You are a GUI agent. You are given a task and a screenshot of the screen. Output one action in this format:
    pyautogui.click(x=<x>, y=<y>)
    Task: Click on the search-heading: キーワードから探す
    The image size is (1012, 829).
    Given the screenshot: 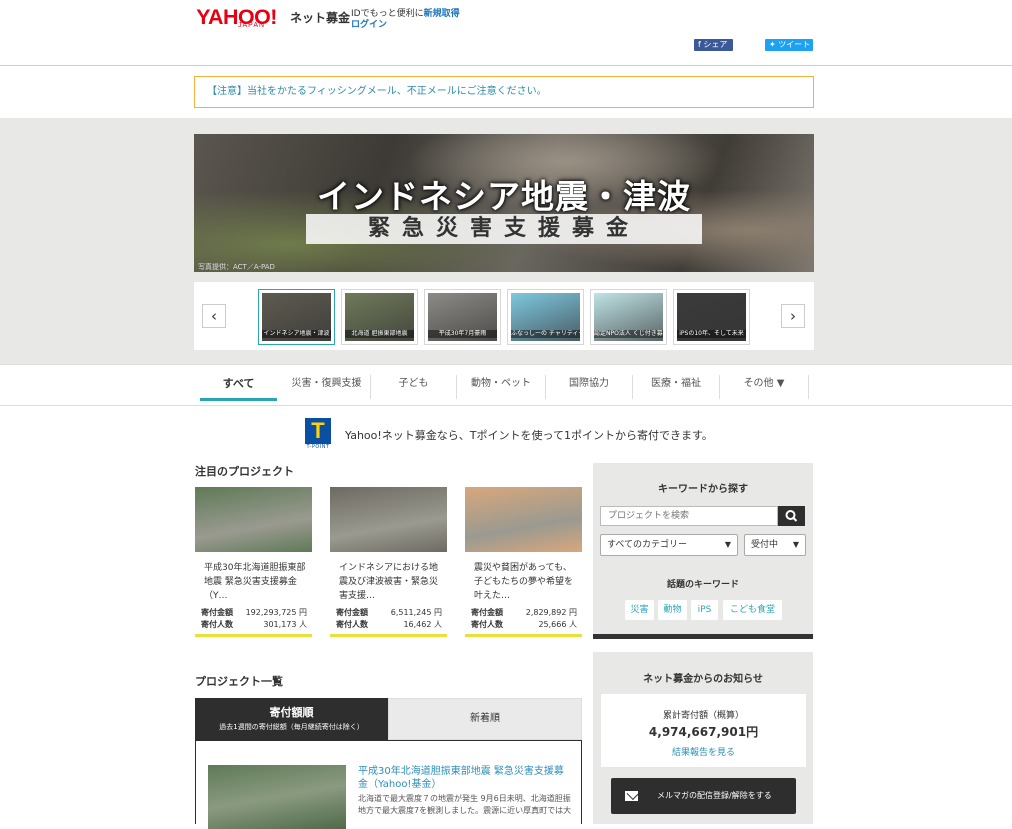 What is the action you would take?
    pyautogui.click(x=703, y=489)
    